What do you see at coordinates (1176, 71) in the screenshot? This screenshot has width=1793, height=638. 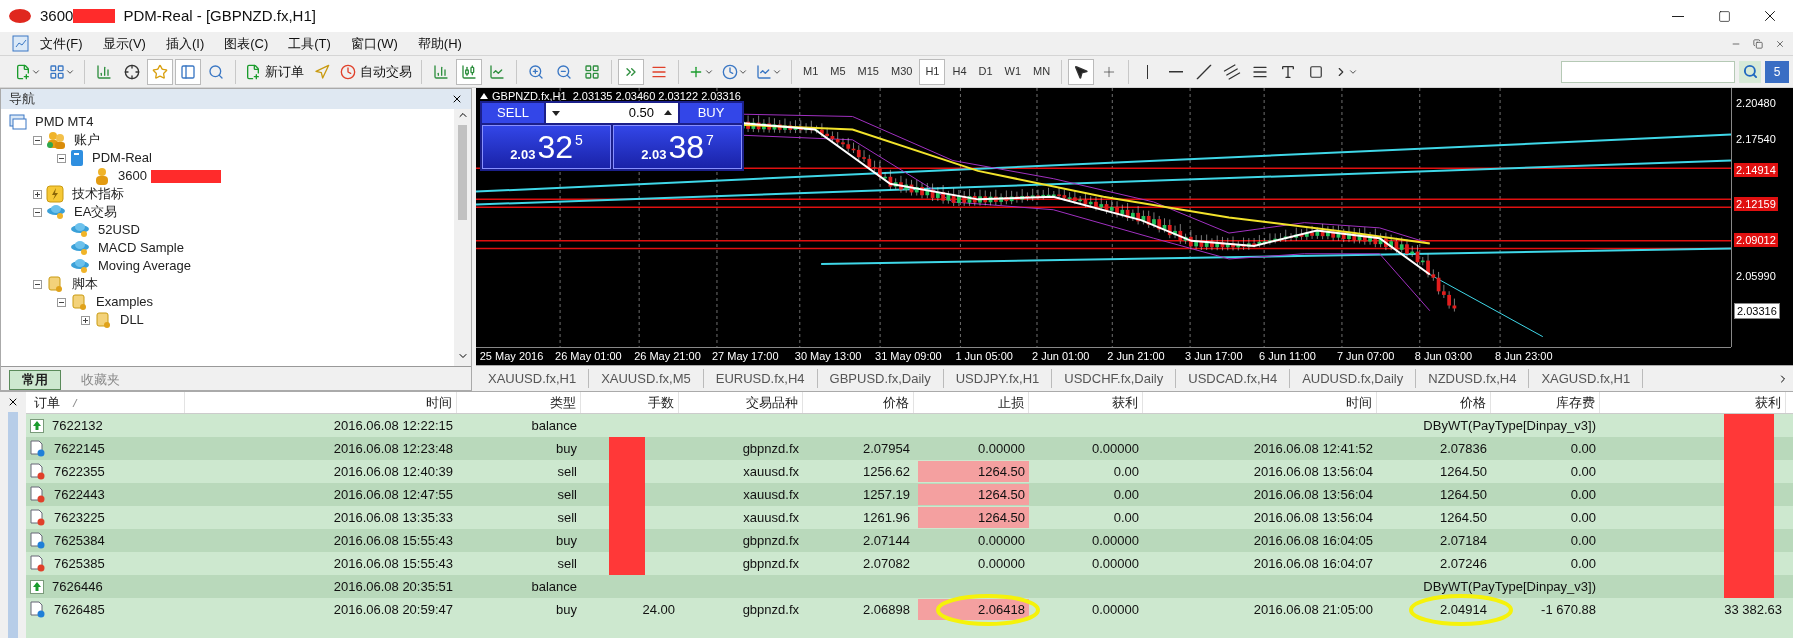 I see `horizontal-line-icon` at bounding box center [1176, 71].